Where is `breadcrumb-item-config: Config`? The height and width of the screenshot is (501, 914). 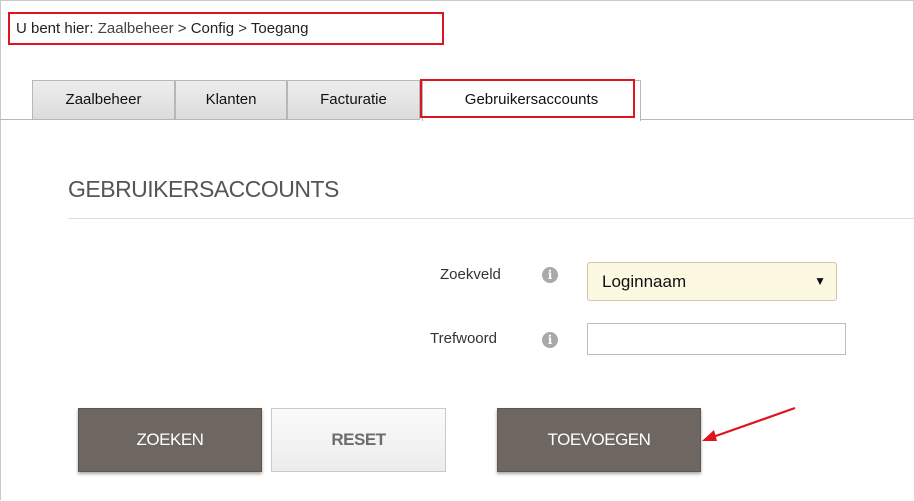
breadcrumb-item-config: Config is located at coordinates (212, 28).